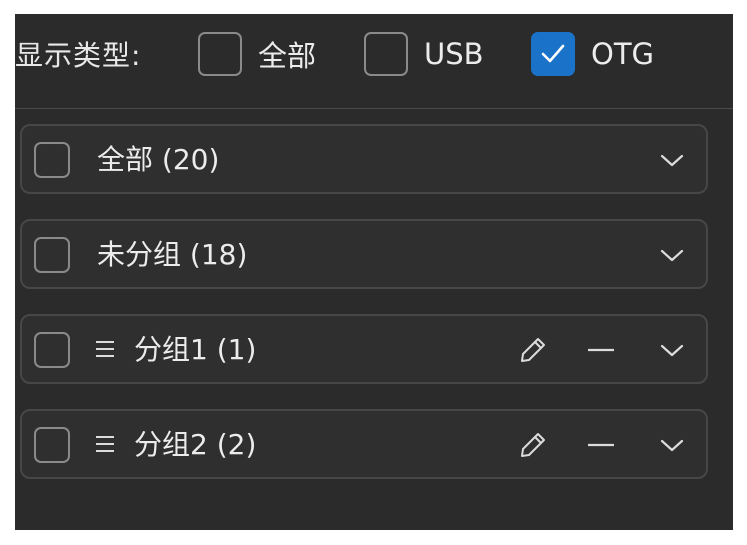 The image size is (747, 545). I want to click on group-row-all: 全部 (20), so click(364, 159).